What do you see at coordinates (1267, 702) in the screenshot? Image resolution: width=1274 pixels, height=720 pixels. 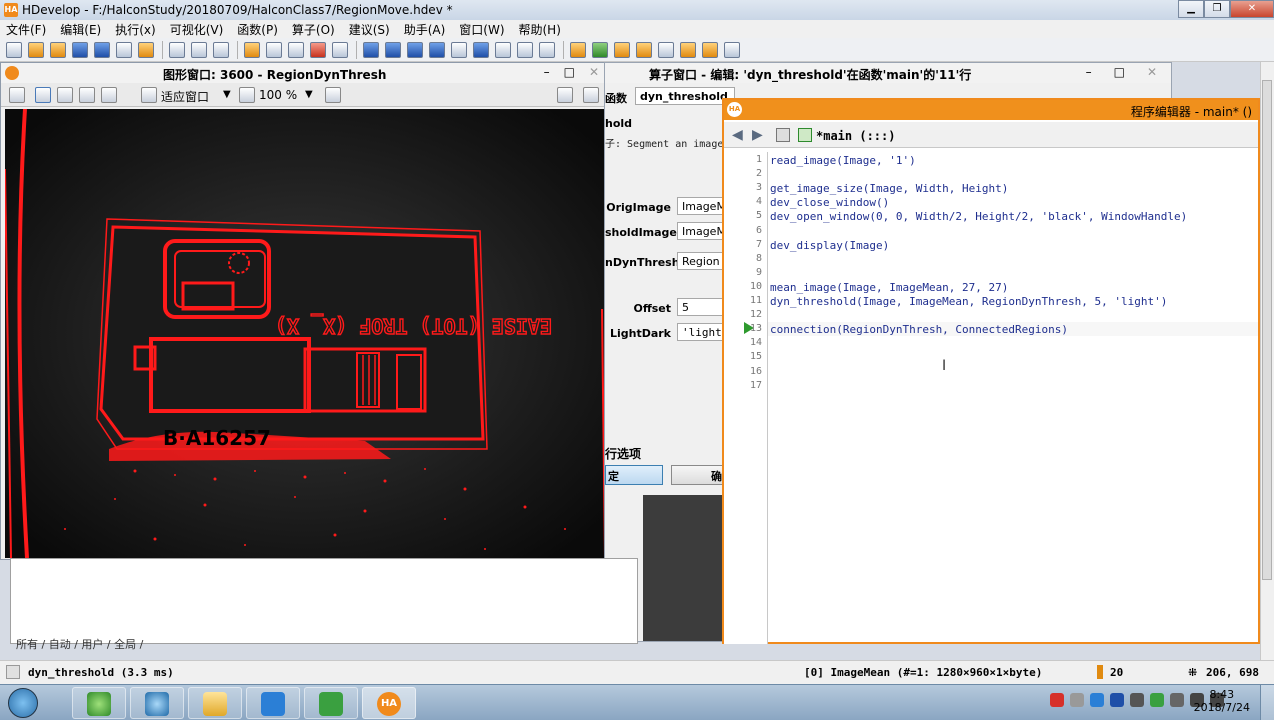 I see `show-desktop-button` at bounding box center [1267, 702].